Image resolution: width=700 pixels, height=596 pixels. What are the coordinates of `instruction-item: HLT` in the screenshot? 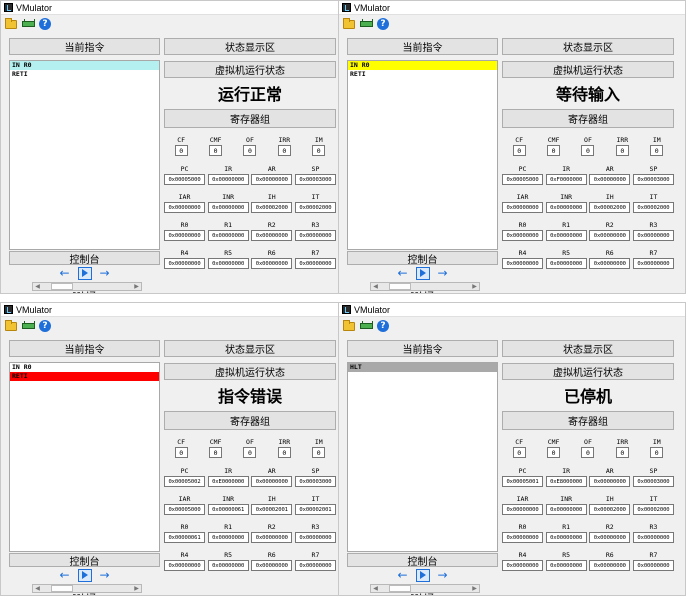 It's located at (422, 367).